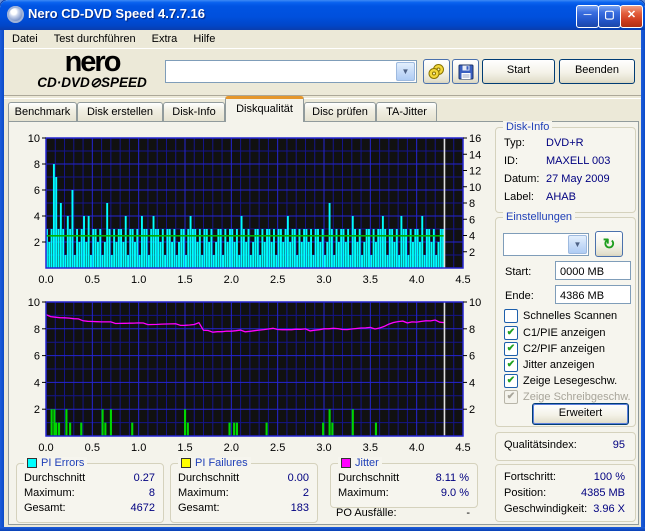 This screenshot has width=645, height=531. Describe the element at coordinates (120, 112) in the screenshot. I see `tab-disk-erstellen: Disk erstellen` at that location.